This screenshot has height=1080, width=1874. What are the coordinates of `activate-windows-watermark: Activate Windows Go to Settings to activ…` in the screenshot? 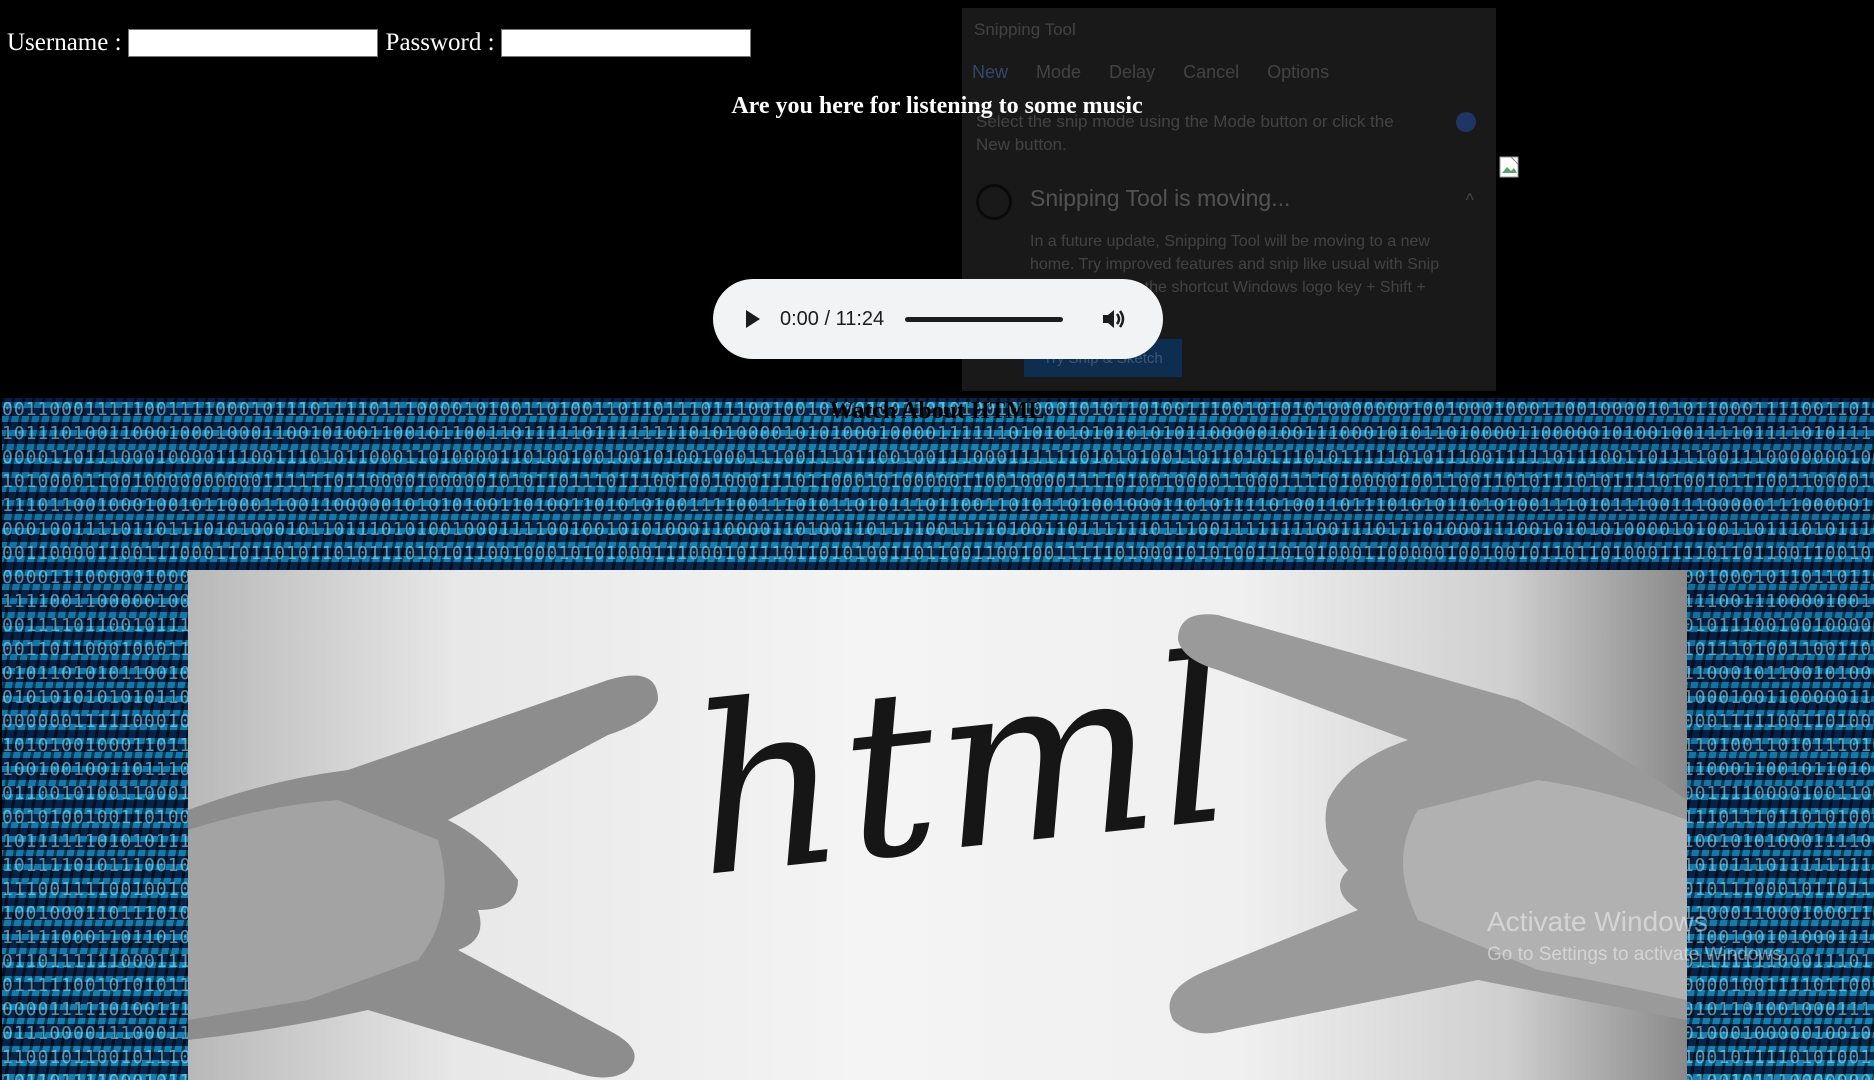 It's located at (1637, 936).